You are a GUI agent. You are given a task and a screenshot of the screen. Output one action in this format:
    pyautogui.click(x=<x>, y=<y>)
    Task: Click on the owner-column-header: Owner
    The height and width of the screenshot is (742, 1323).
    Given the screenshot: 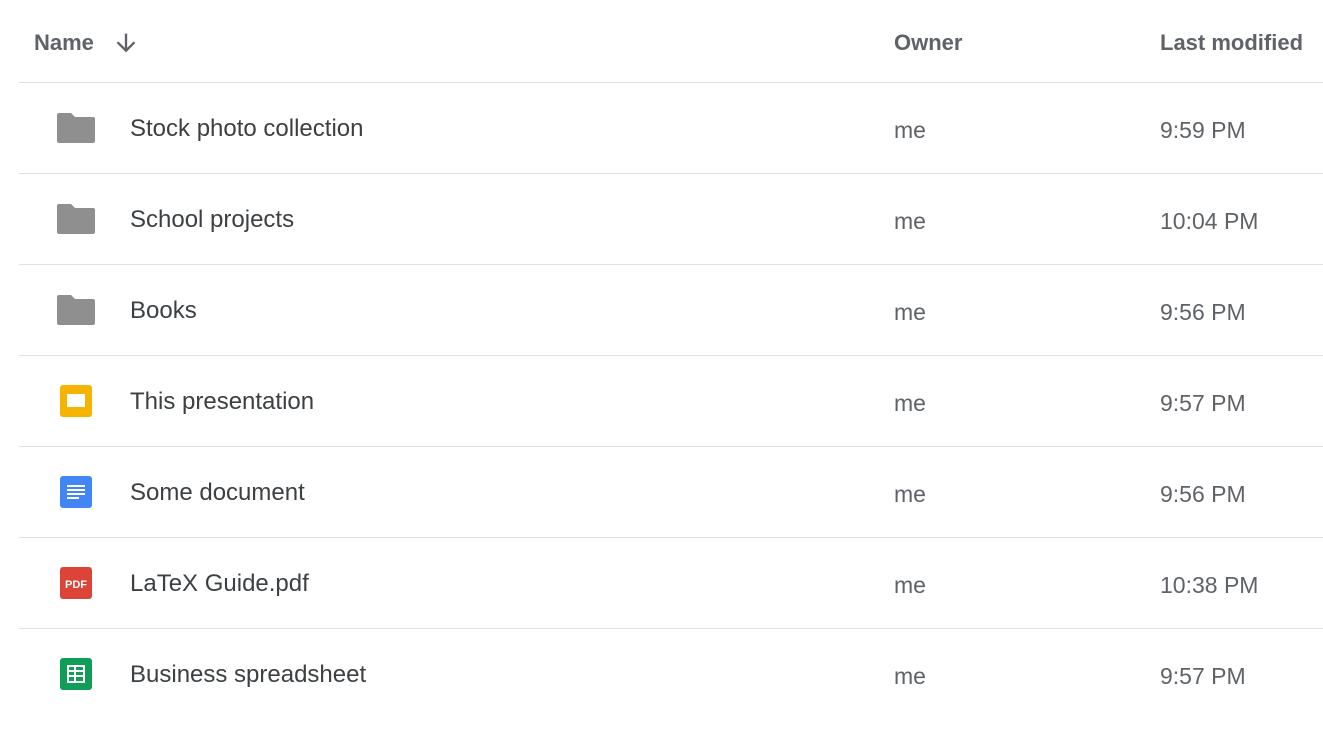 What is the action you would take?
    pyautogui.click(x=928, y=43)
    